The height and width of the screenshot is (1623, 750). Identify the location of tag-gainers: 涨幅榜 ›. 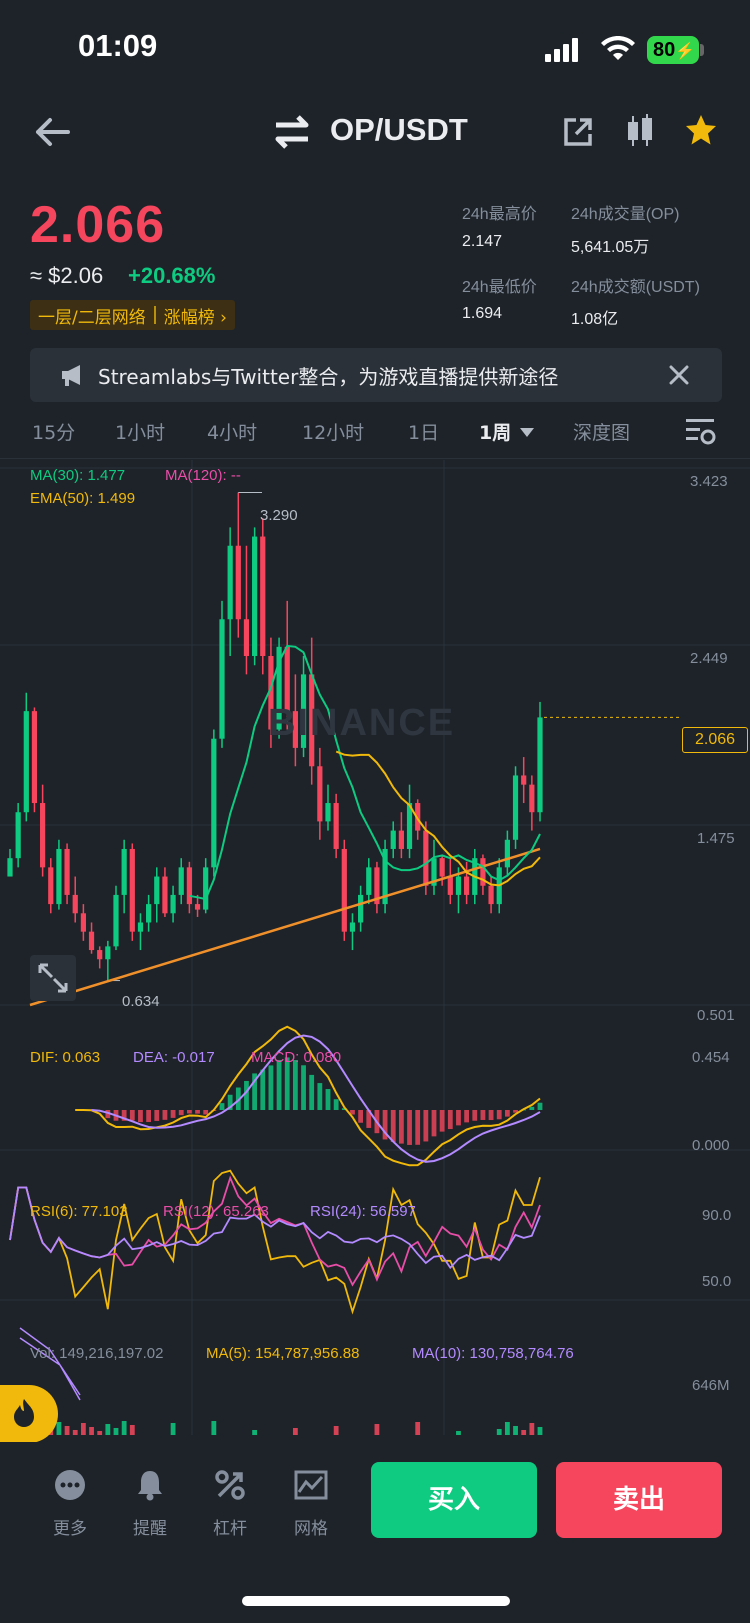
(195, 315).